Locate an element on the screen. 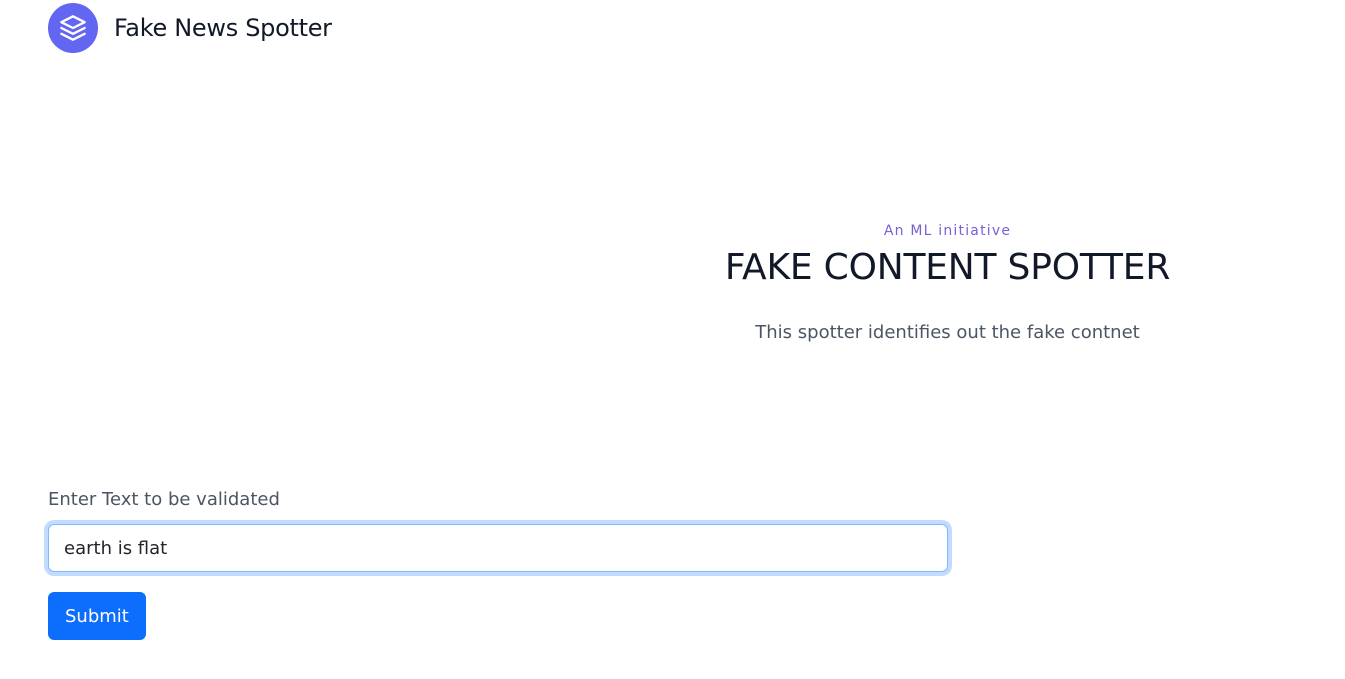 This screenshot has width=1345, height=679. brand-name: Fake News Spotter is located at coordinates (223, 28).